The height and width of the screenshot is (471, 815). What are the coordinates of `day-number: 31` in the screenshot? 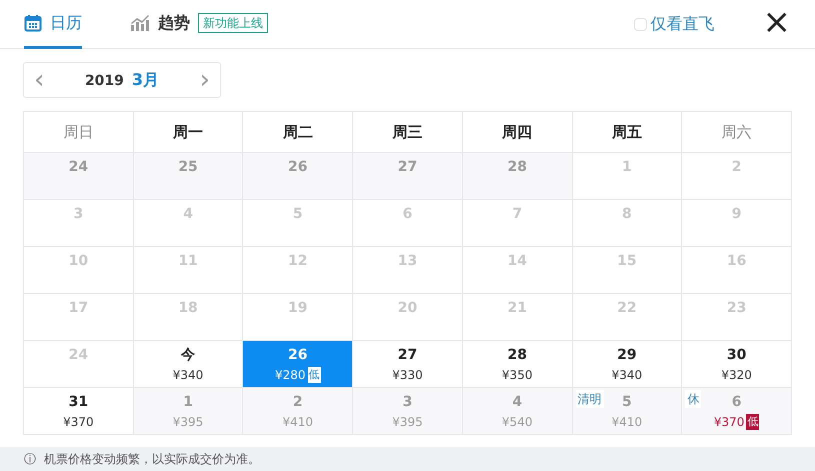 It's located at (78, 402).